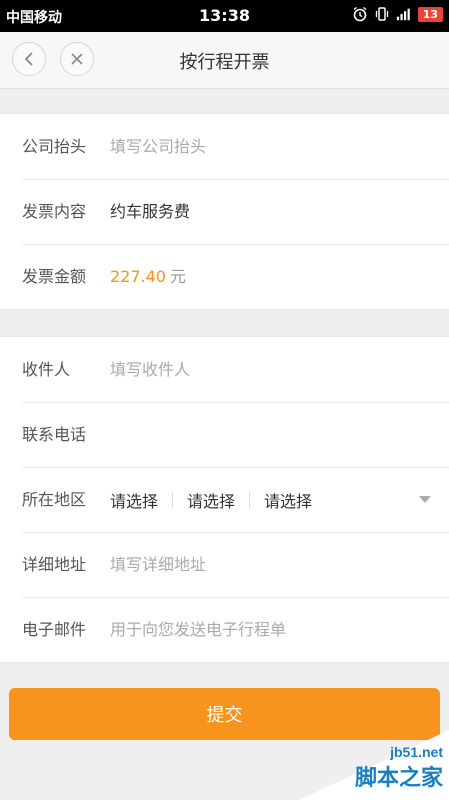 This screenshot has height=800, width=449. What do you see at coordinates (398, 778) in the screenshot?
I see `watermark-brand: 脚本之家` at bounding box center [398, 778].